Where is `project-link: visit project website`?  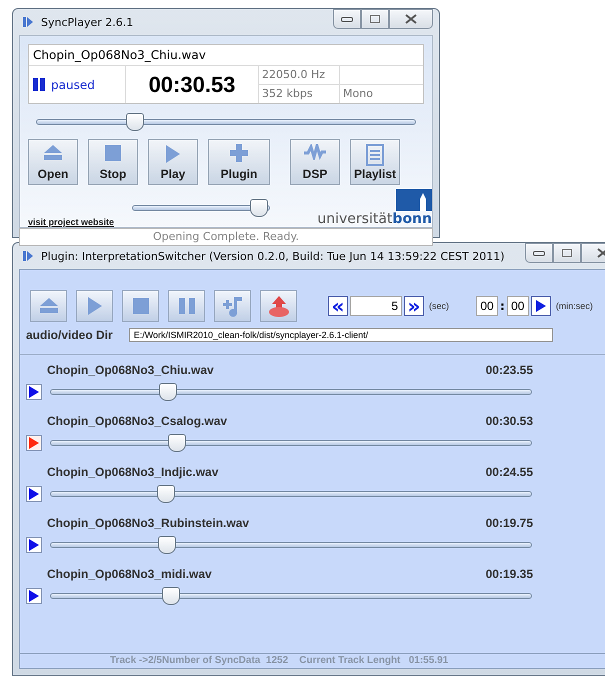 project-link: visit project website is located at coordinates (71, 222).